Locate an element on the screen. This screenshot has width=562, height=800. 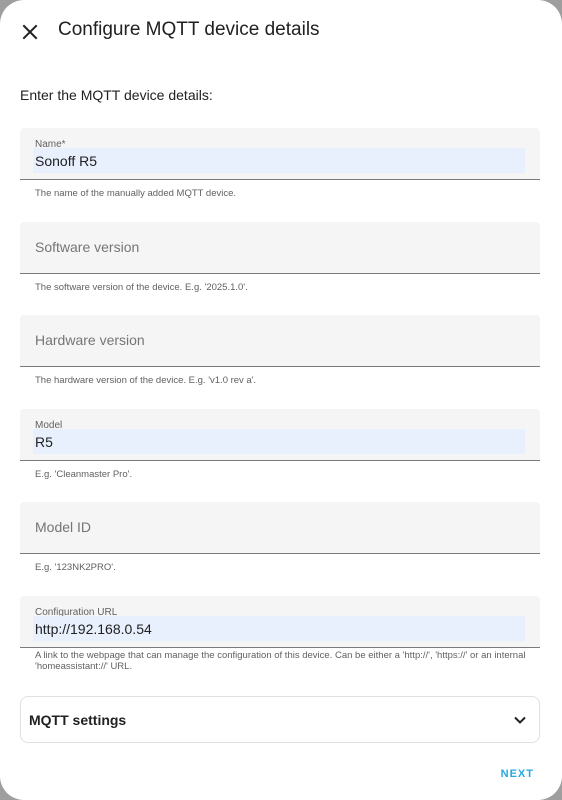
dialog-title: Configure MQTT device details is located at coordinates (189, 29).